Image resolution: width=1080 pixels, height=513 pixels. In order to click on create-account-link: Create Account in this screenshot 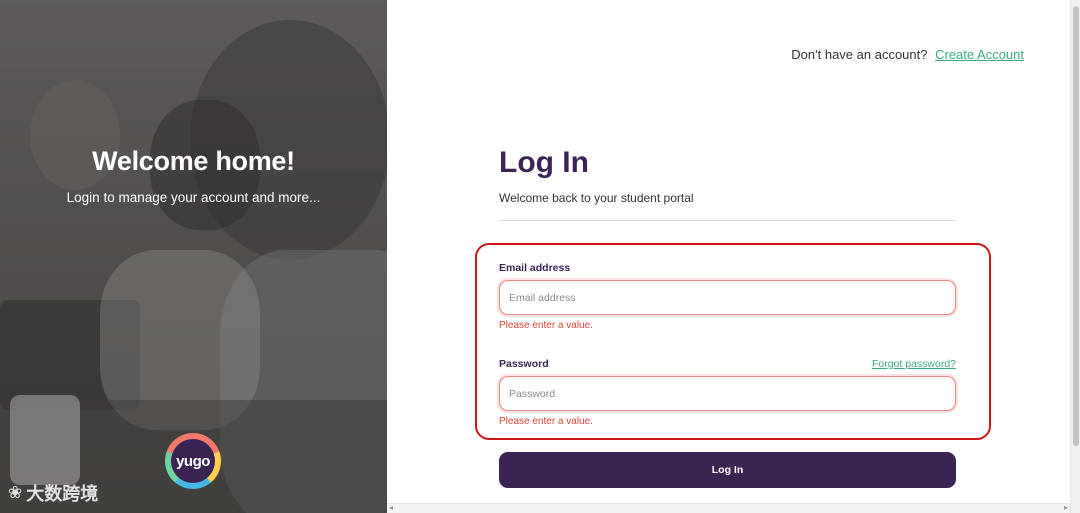, I will do `click(979, 54)`.